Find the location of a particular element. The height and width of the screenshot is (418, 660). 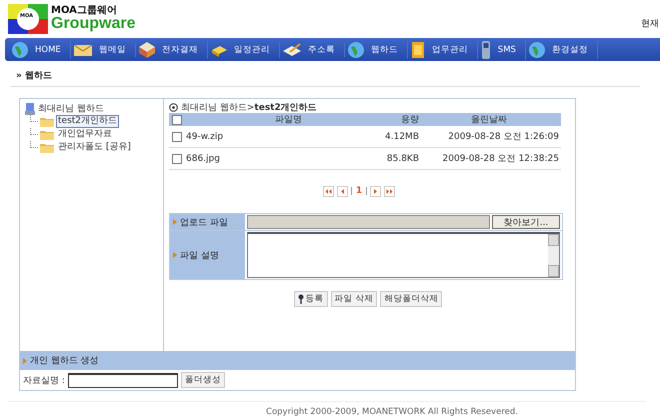

nav-item: 주소록 is located at coordinates (313, 49).